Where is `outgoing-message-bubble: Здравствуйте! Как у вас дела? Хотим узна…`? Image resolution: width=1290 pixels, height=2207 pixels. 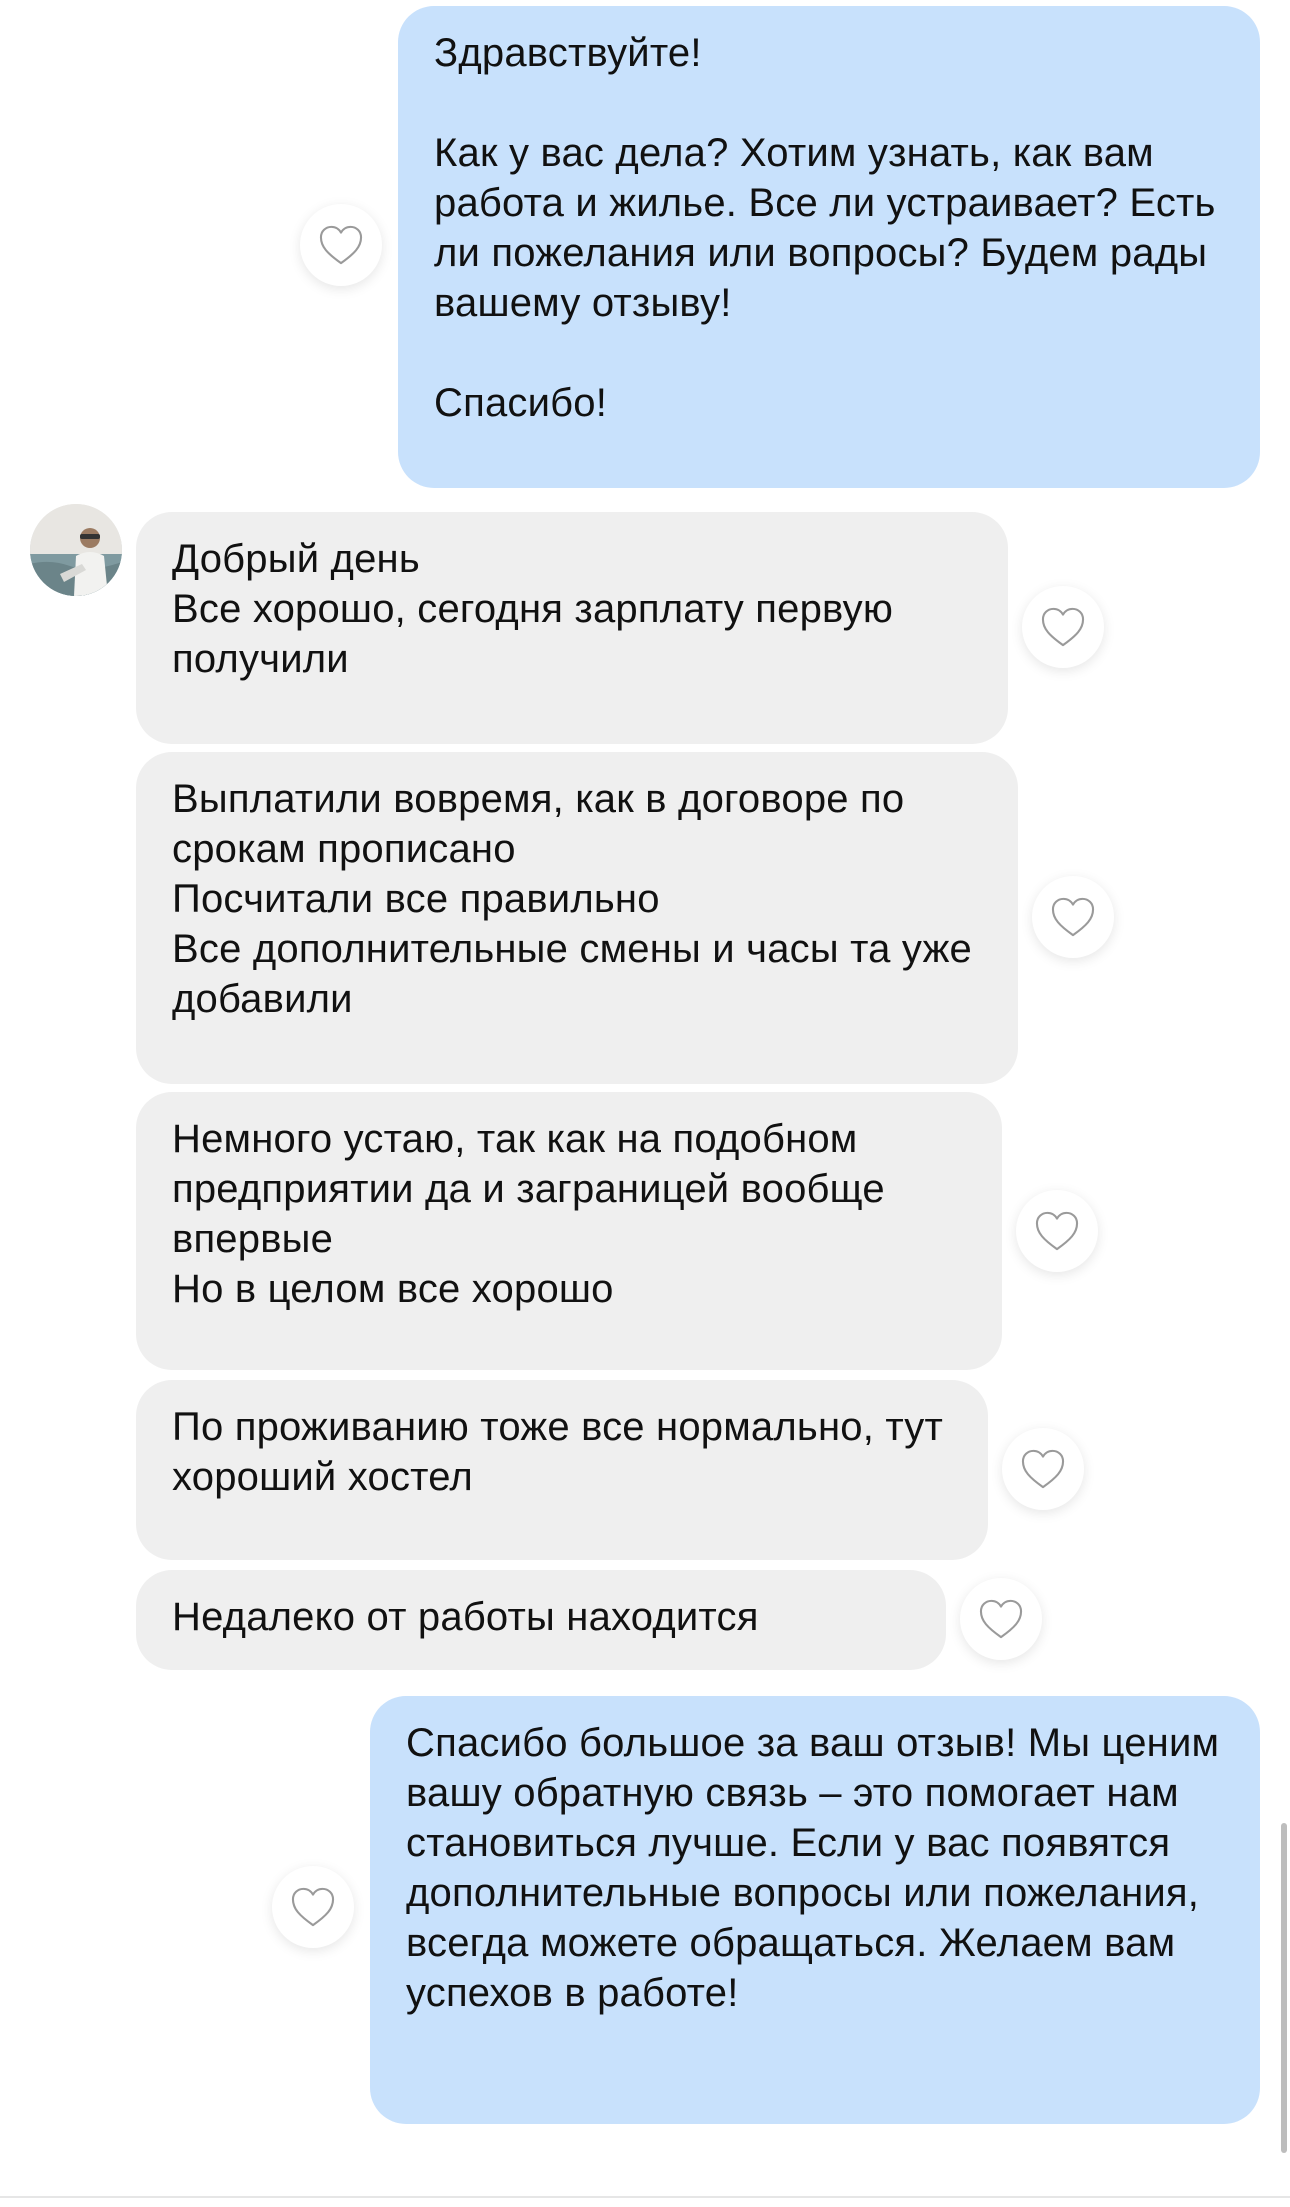 outgoing-message-bubble: Здравствуйте! Как у вас дела? Хотим узна… is located at coordinates (829, 247).